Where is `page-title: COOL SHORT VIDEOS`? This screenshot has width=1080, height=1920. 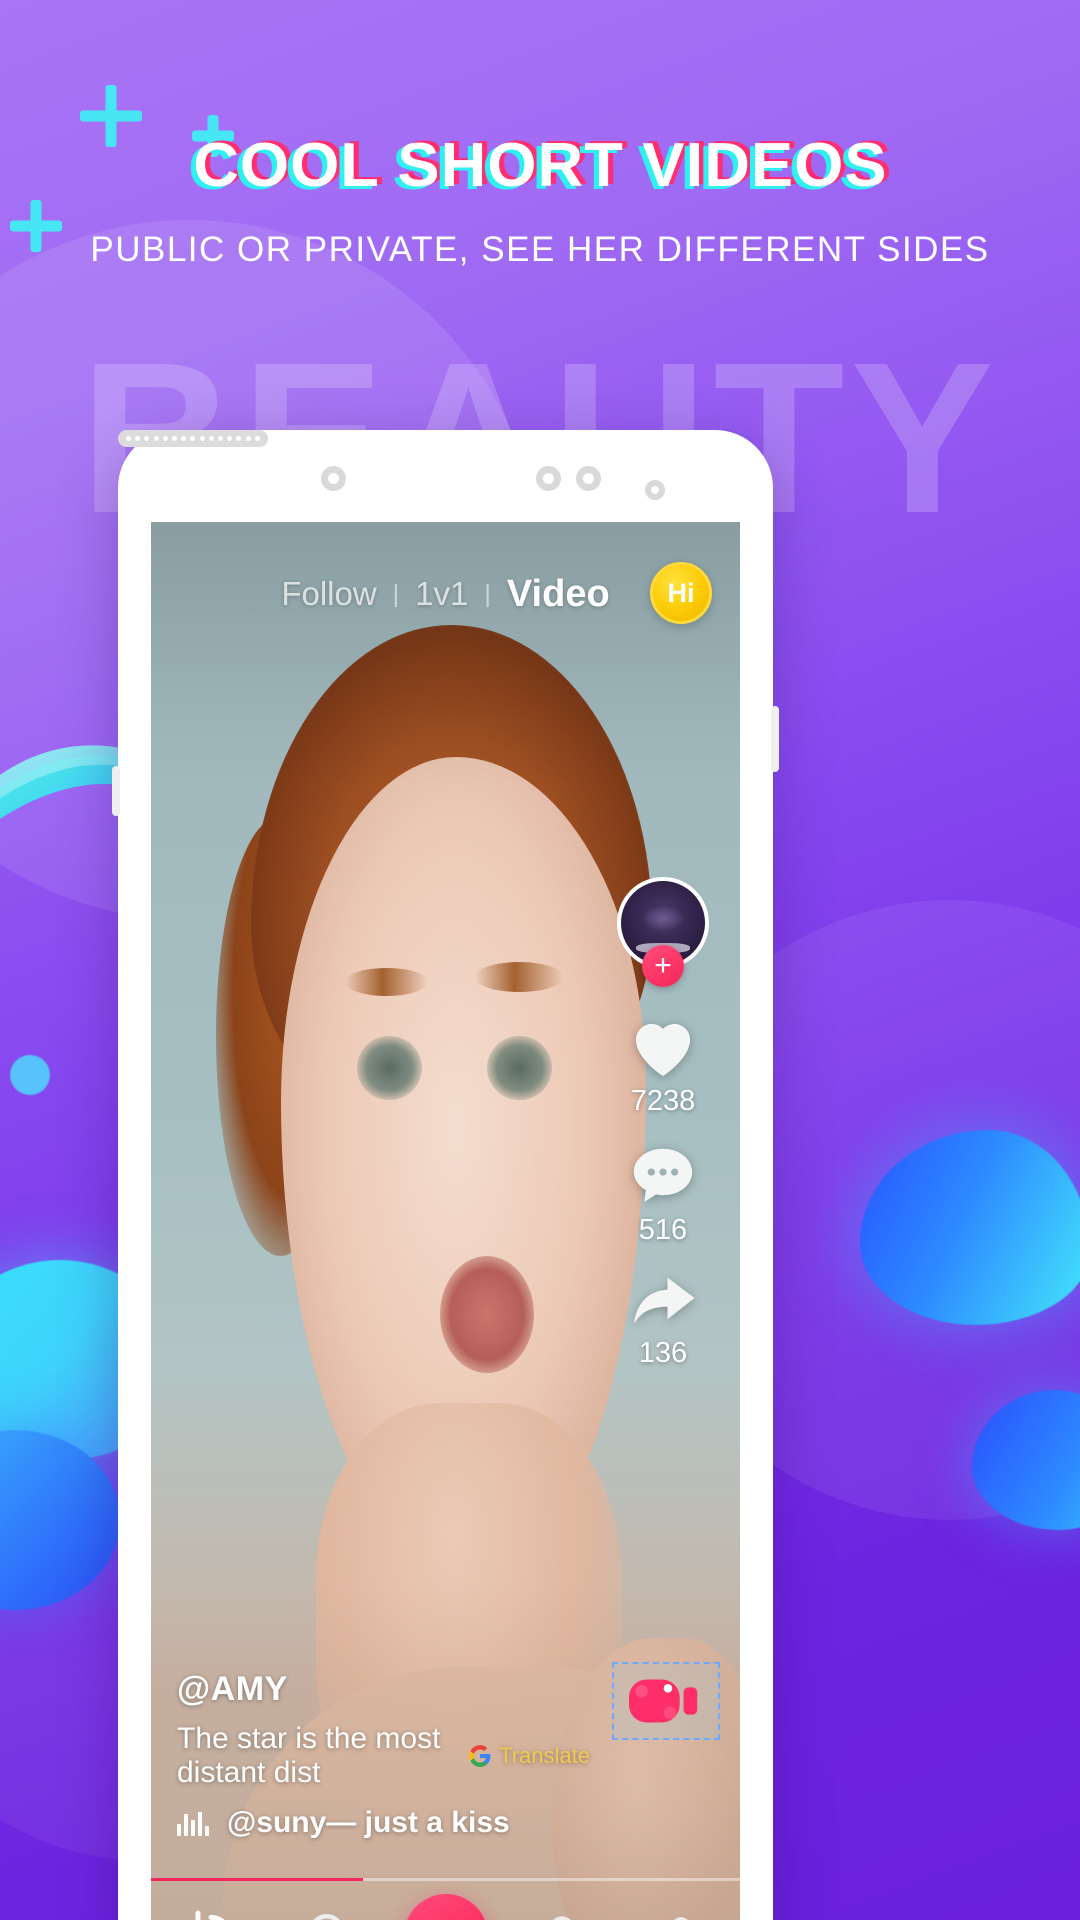
page-title: COOL SHORT VIDEOS is located at coordinates (540, 165).